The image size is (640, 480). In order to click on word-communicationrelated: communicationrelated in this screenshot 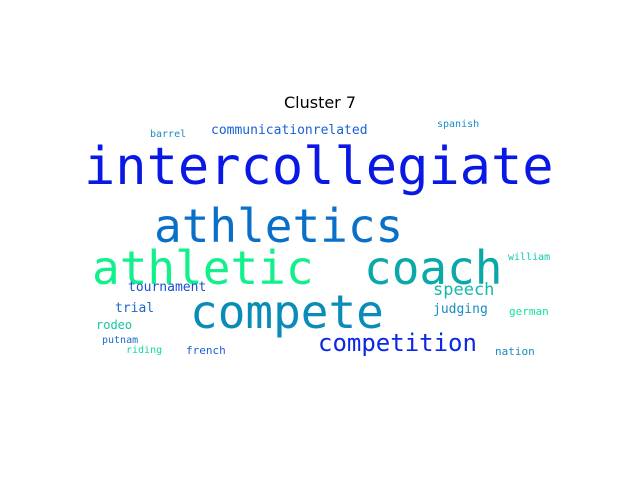, I will do `click(289, 130)`.